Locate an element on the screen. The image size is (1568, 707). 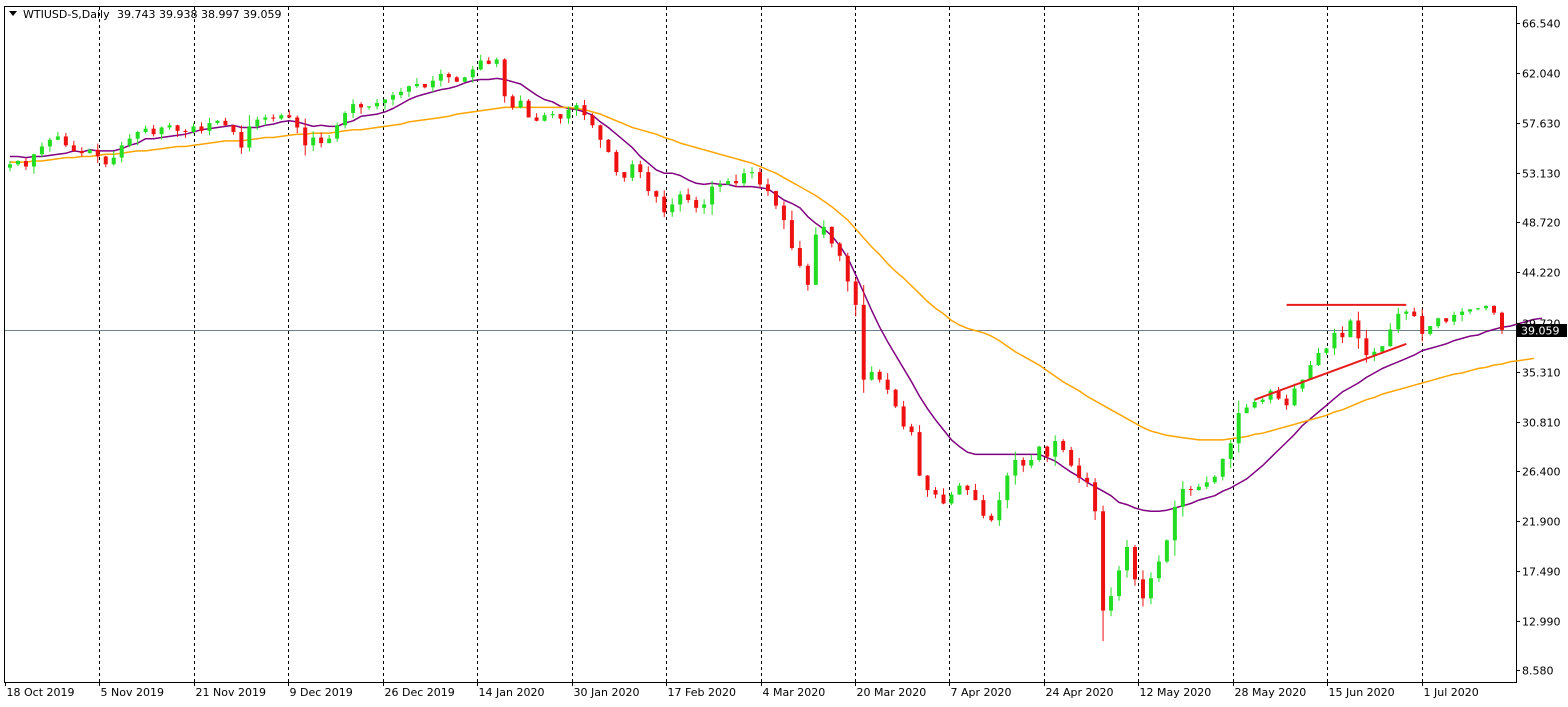
menu-triangle-icon is located at coordinates (13, 13).